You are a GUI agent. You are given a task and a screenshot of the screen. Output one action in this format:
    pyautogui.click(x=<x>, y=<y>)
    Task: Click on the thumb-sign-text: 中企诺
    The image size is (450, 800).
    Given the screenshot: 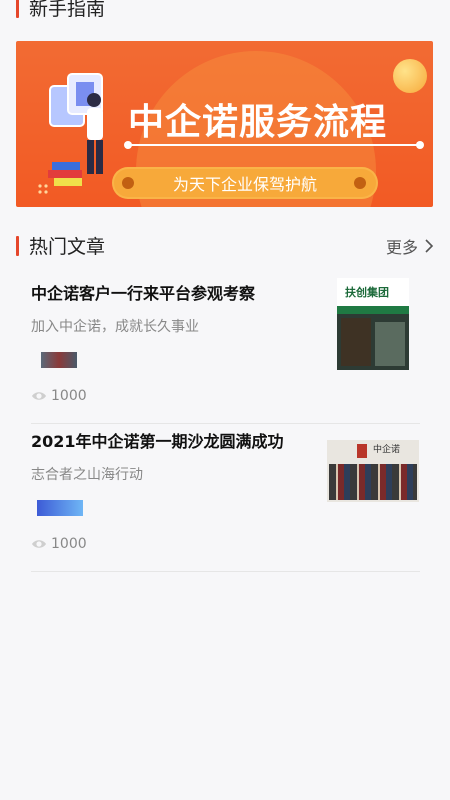 What is the action you would take?
    pyautogui.click(x=387, y=450)
    